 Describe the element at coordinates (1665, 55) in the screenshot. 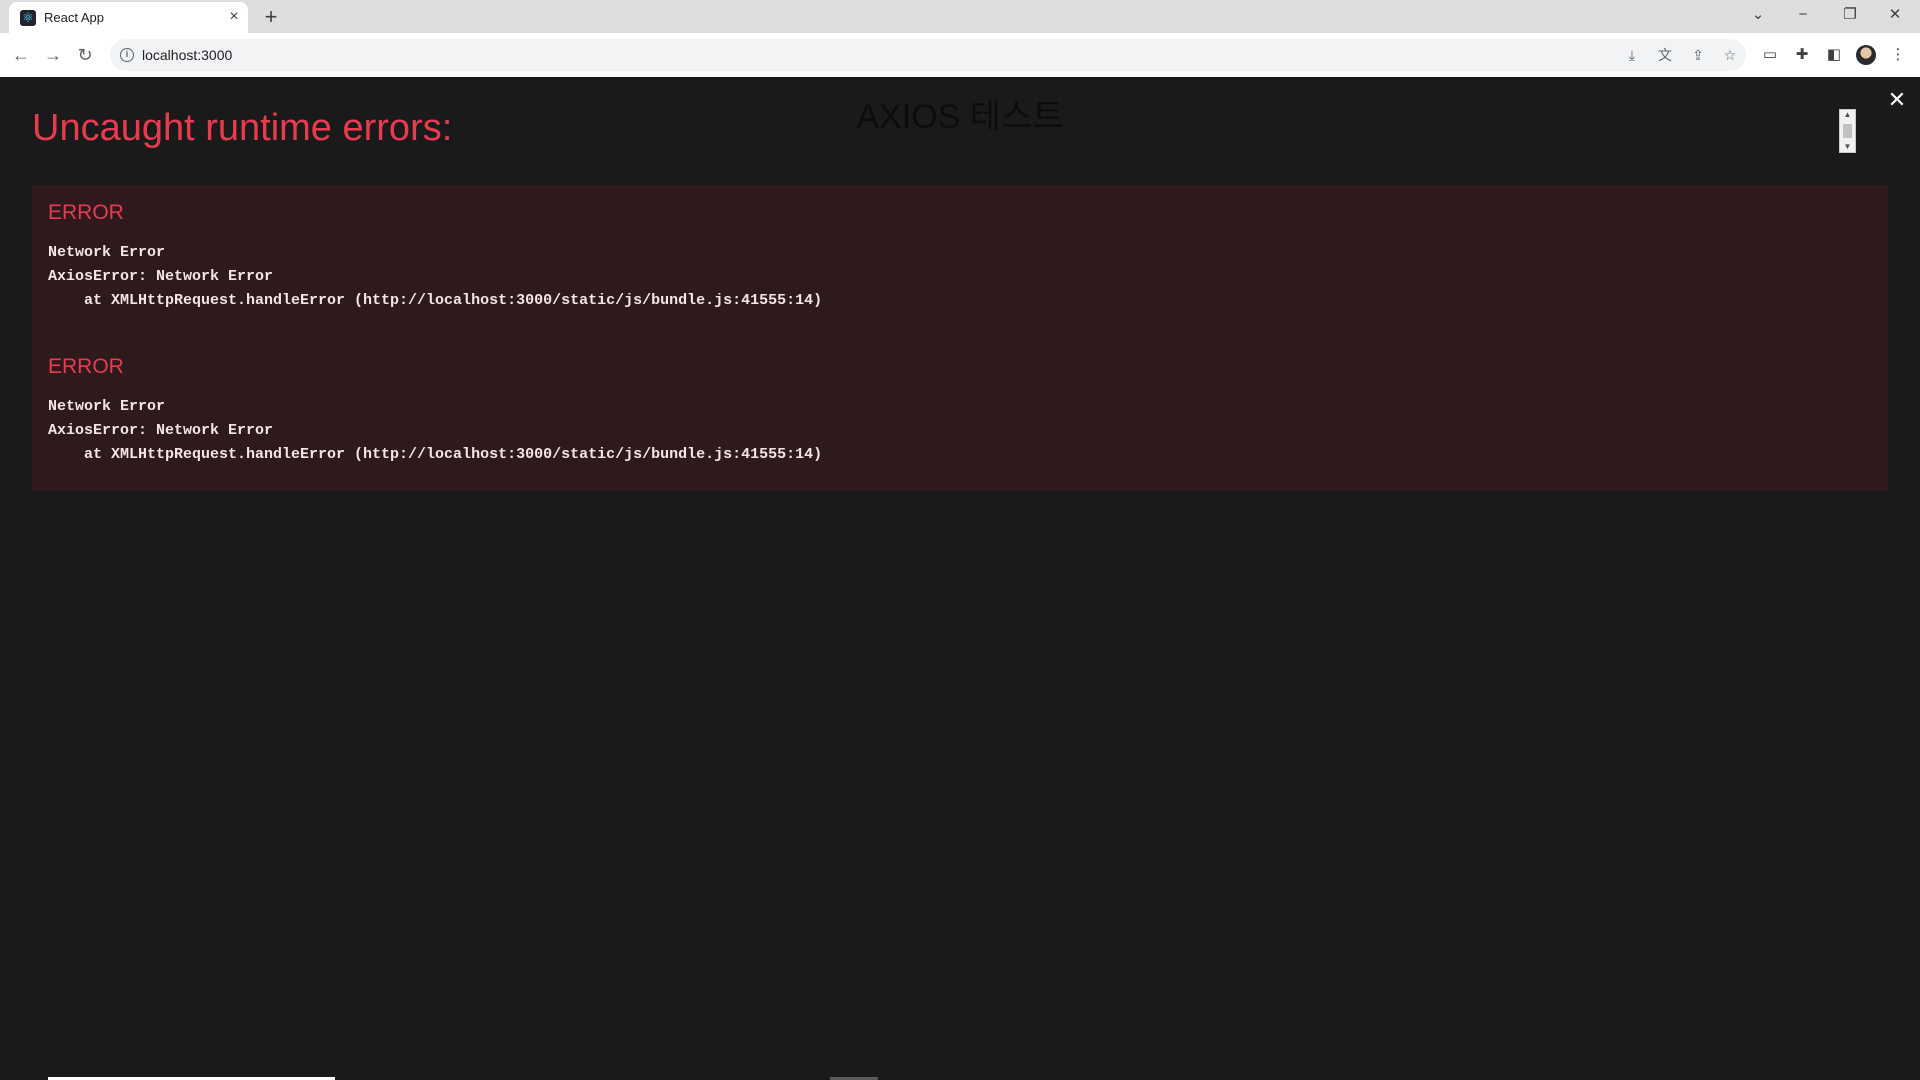

I see `translate-icon: 文` at that location.